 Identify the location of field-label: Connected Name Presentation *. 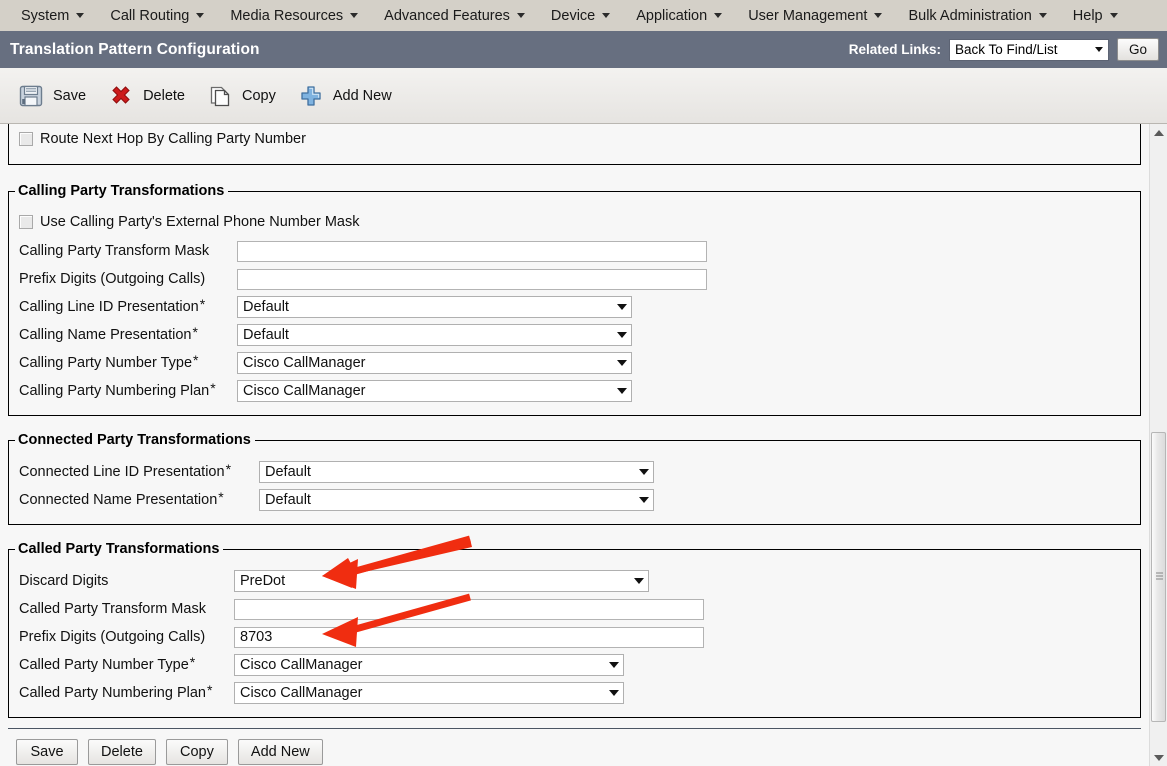
(121, 498).